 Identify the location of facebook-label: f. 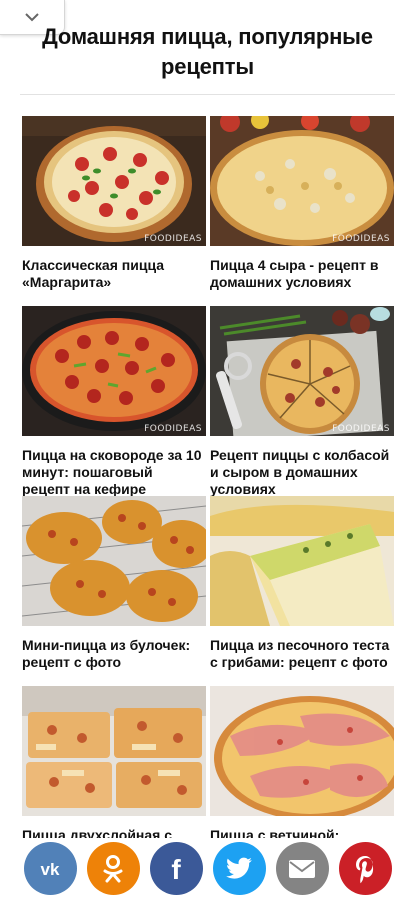
(176, 869).